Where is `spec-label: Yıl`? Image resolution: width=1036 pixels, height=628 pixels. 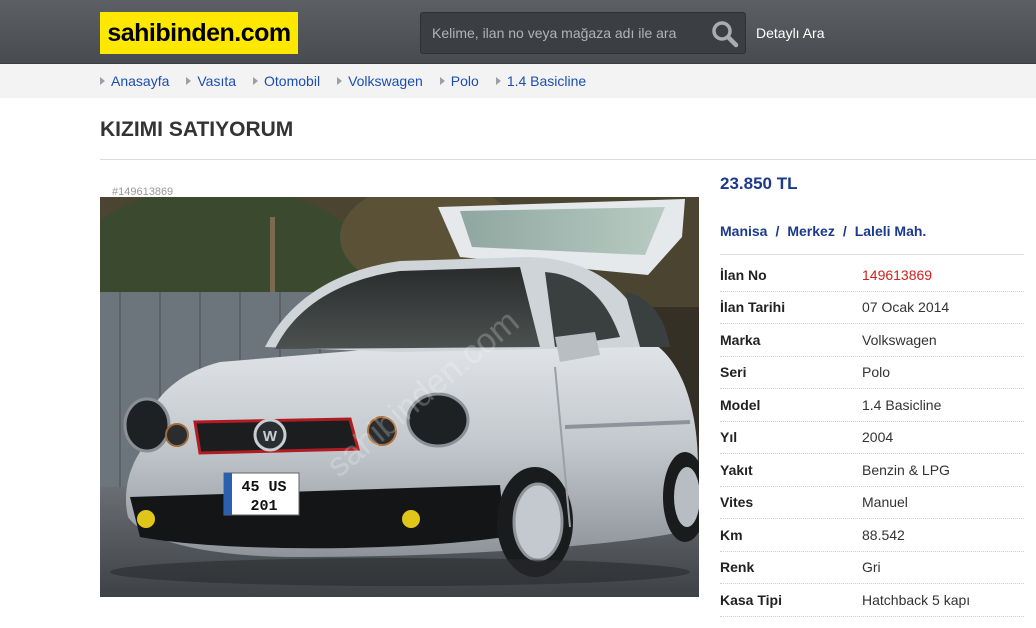
spec-label: Yıl is located at coordinates (729, 437).